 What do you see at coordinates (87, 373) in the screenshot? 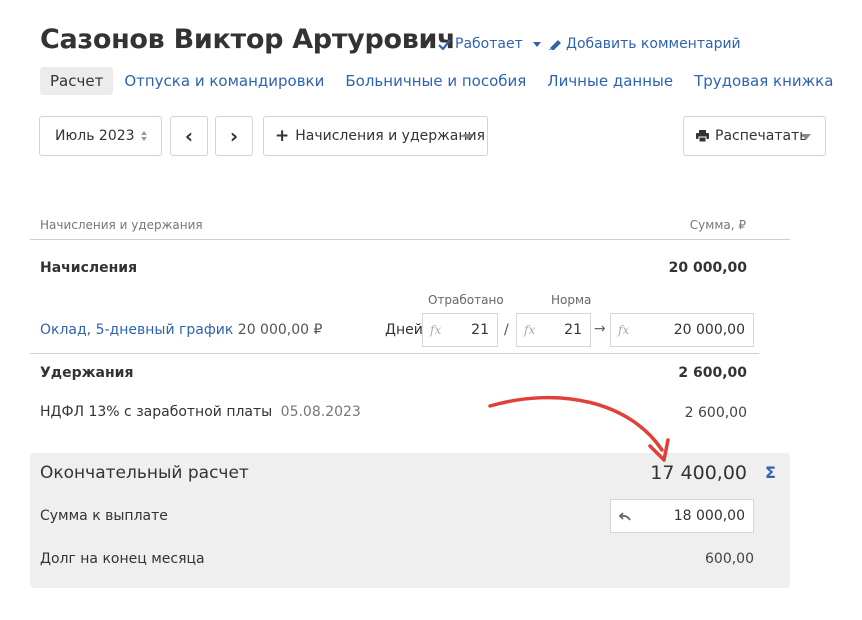
I see `deductions-label: Удержания` at bounding box center [87, 373].